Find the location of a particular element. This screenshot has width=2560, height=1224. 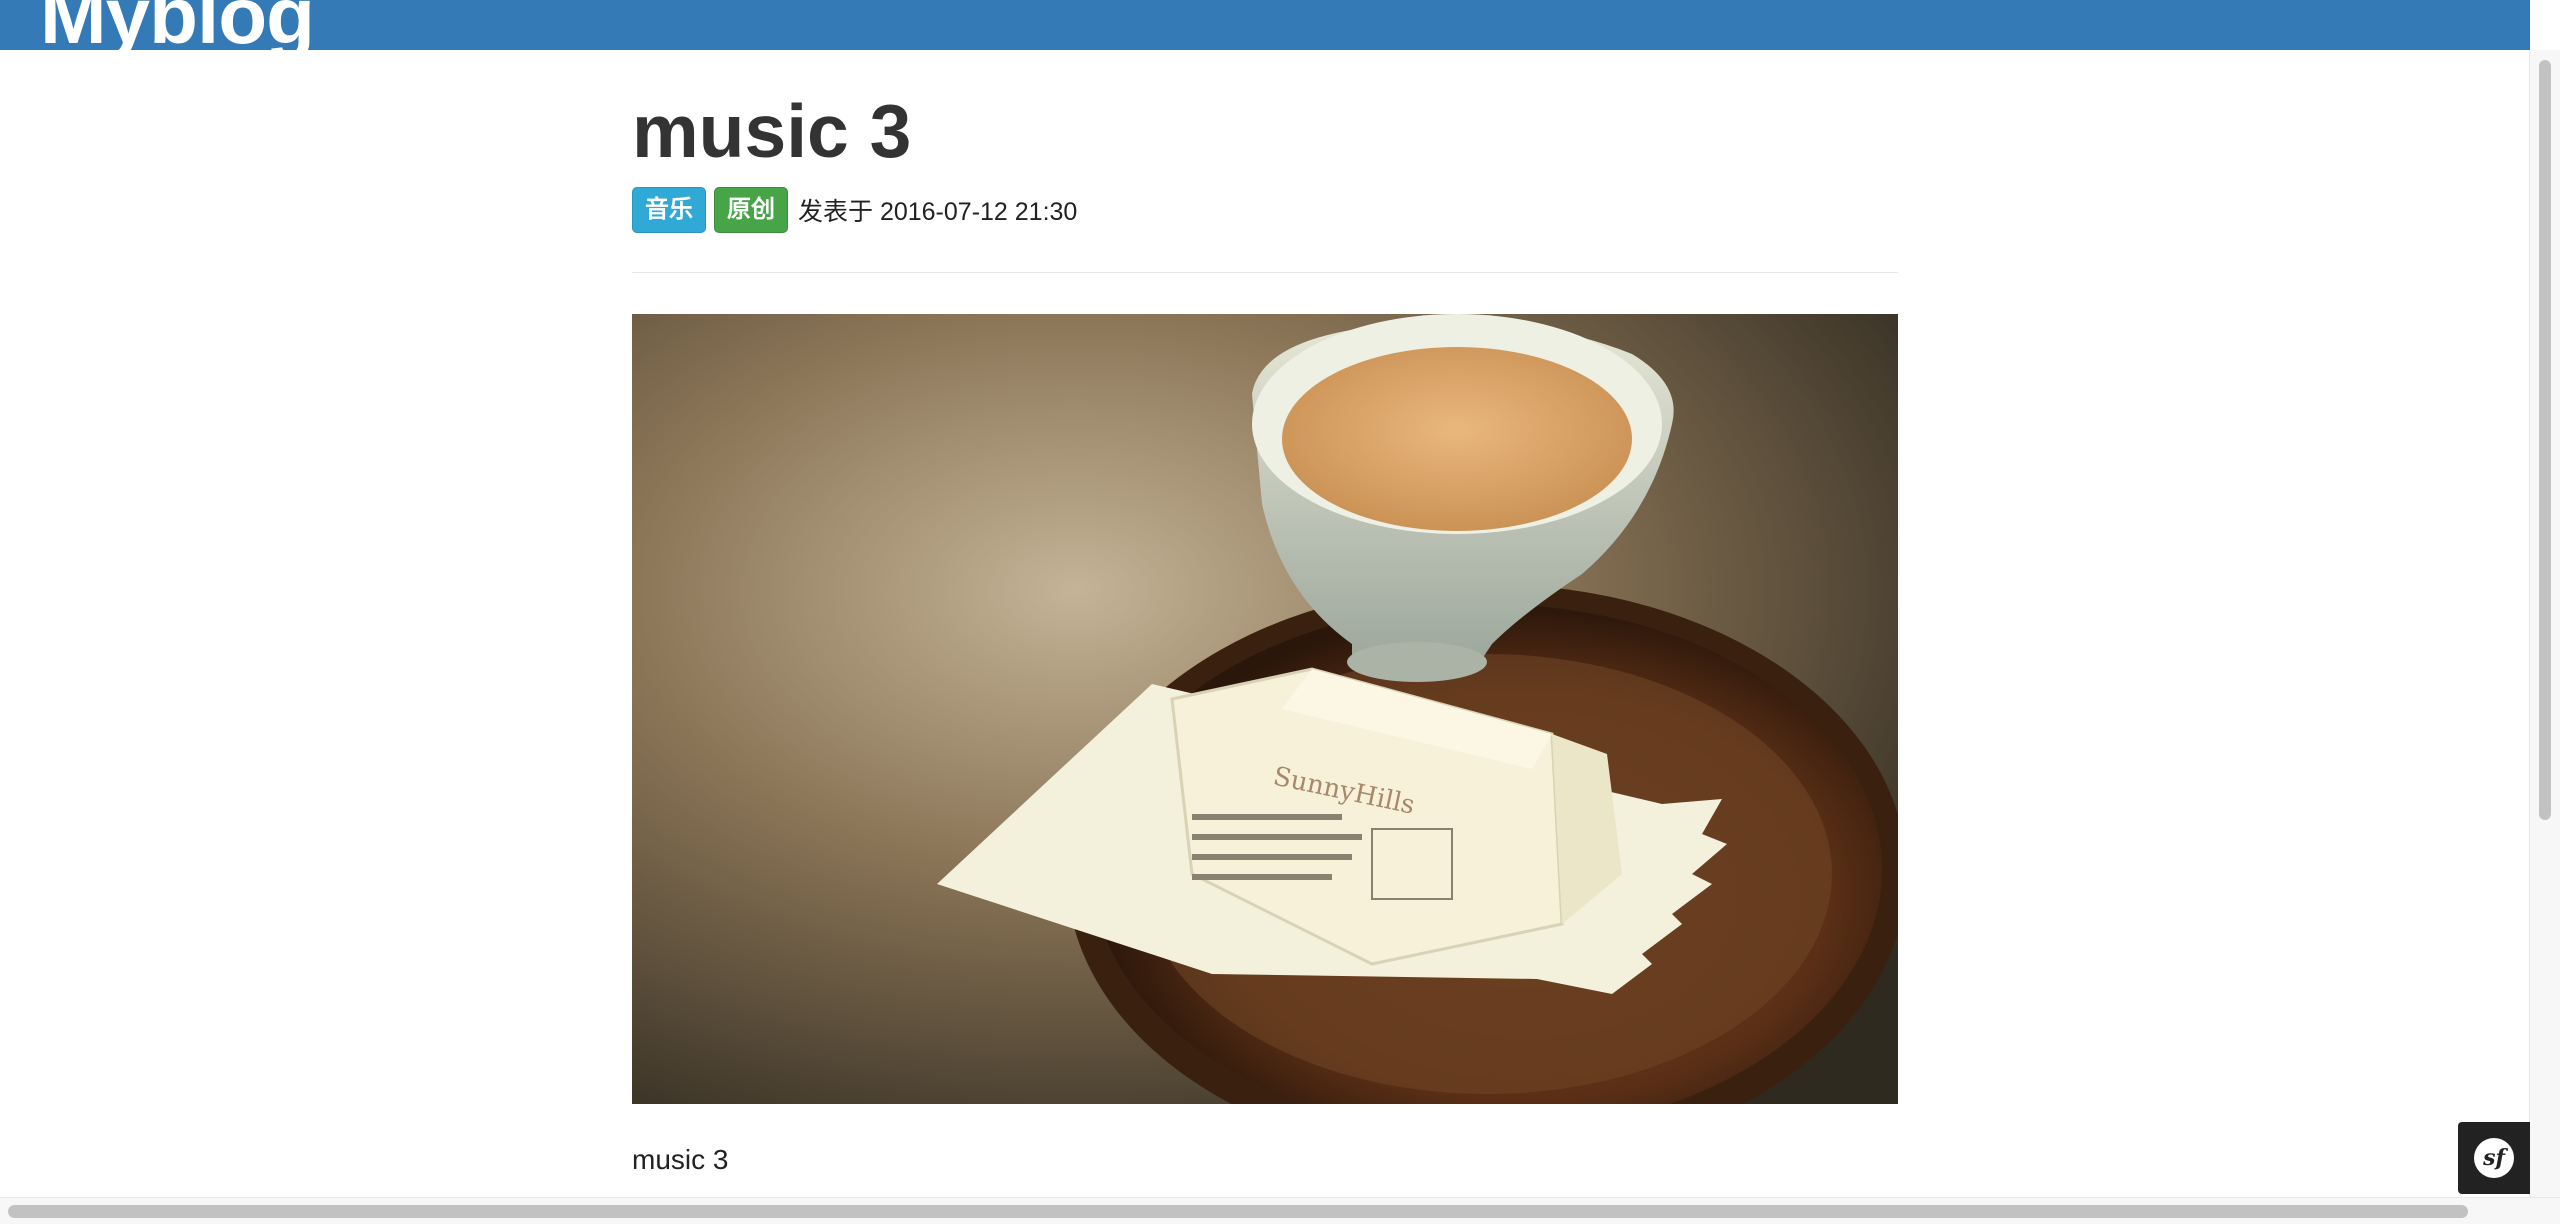

post-meta: 音乐 原创 发表于 2016-07-12 21:30 is located at coordinates (854, 210).